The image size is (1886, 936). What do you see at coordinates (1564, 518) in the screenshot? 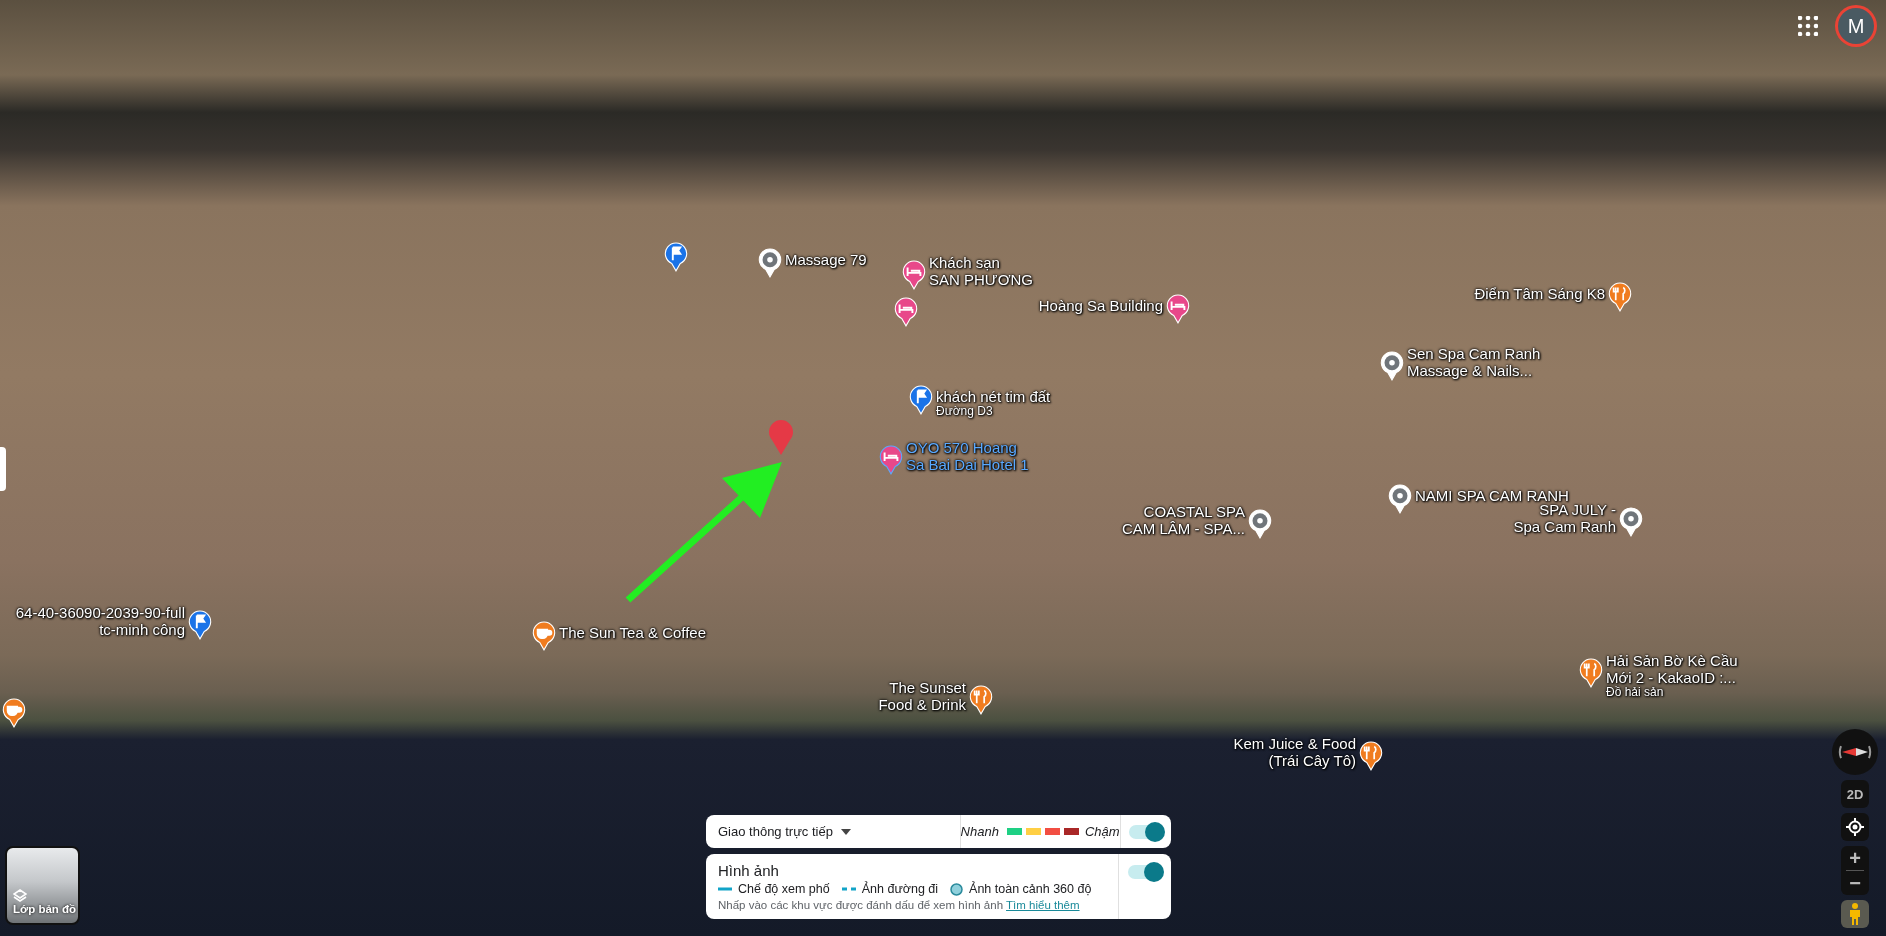
I see `place-label: SPA JULY - Spa Cam Ranh` at bounding box center [1564, 518].